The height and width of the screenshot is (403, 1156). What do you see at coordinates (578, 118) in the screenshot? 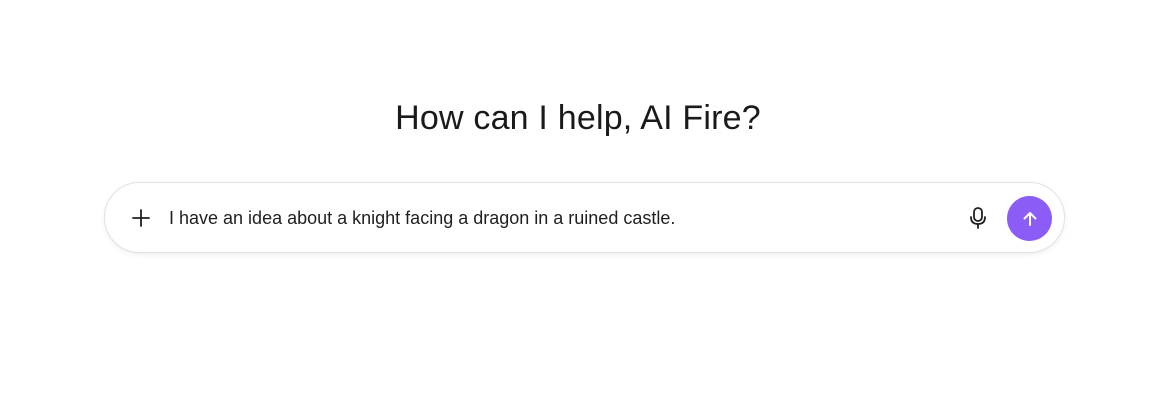
I see `page-title: How can I help, AI Fire?` at bounding box center [578, 118].